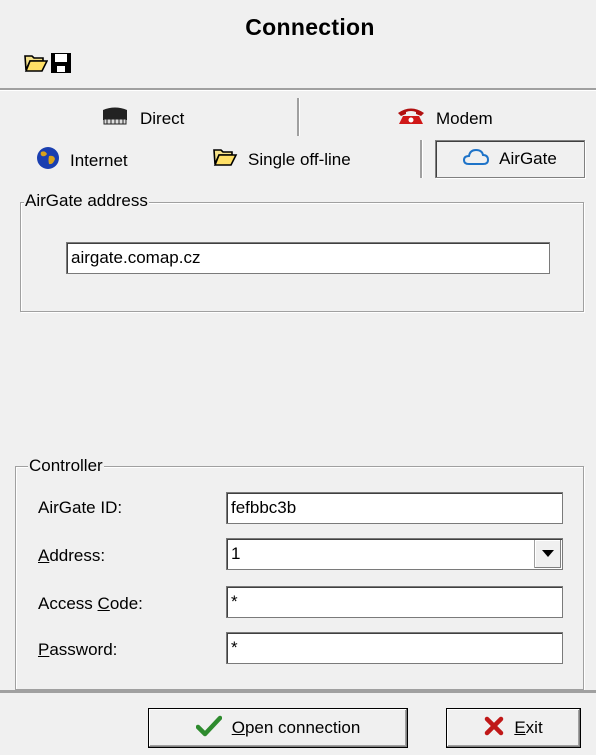  Describe the element at coordinates (528, 158) in the screenshot. I see `tab-airgate-label: AirGate` at that location.